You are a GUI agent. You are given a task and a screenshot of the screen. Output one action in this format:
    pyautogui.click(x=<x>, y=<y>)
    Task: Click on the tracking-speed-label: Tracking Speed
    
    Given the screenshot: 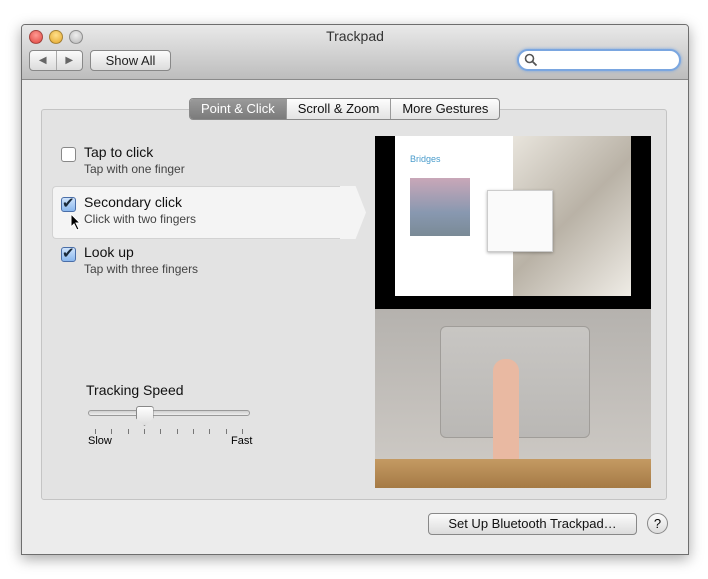 What is the action you would take?
    pyautogui.click(x=135, y=390)
    